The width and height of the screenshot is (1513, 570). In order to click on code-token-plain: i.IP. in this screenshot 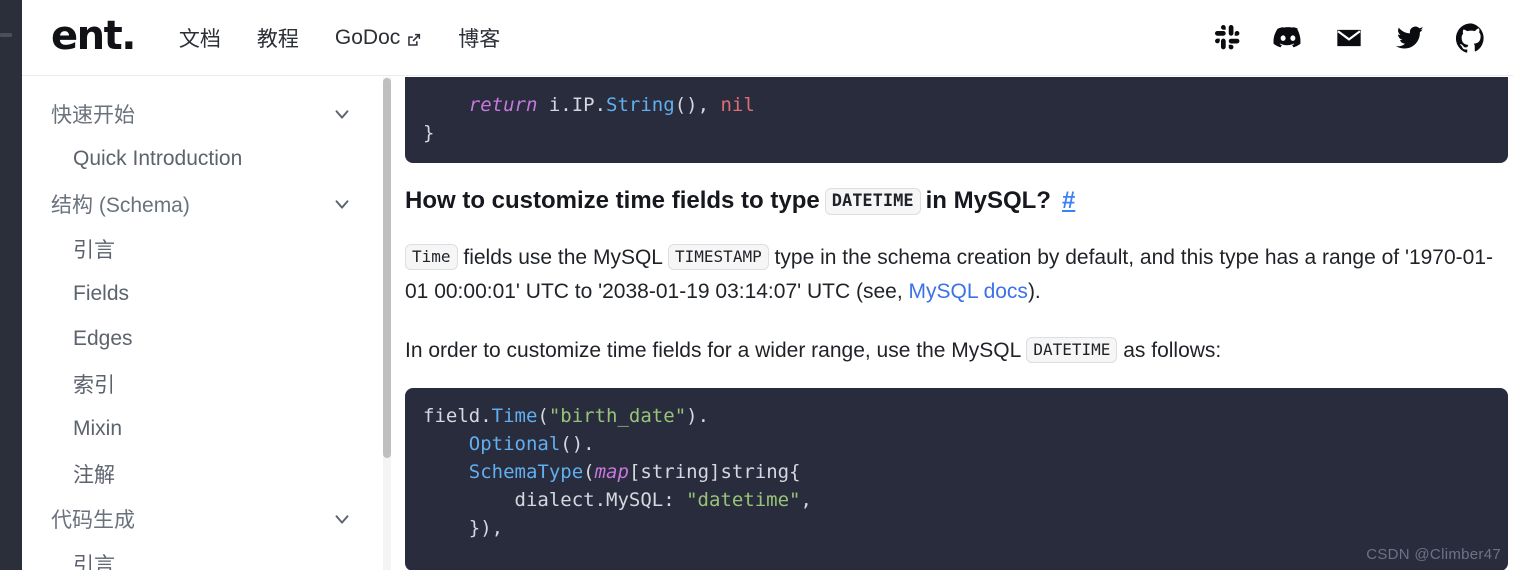, I will do `click(572, 105)`.